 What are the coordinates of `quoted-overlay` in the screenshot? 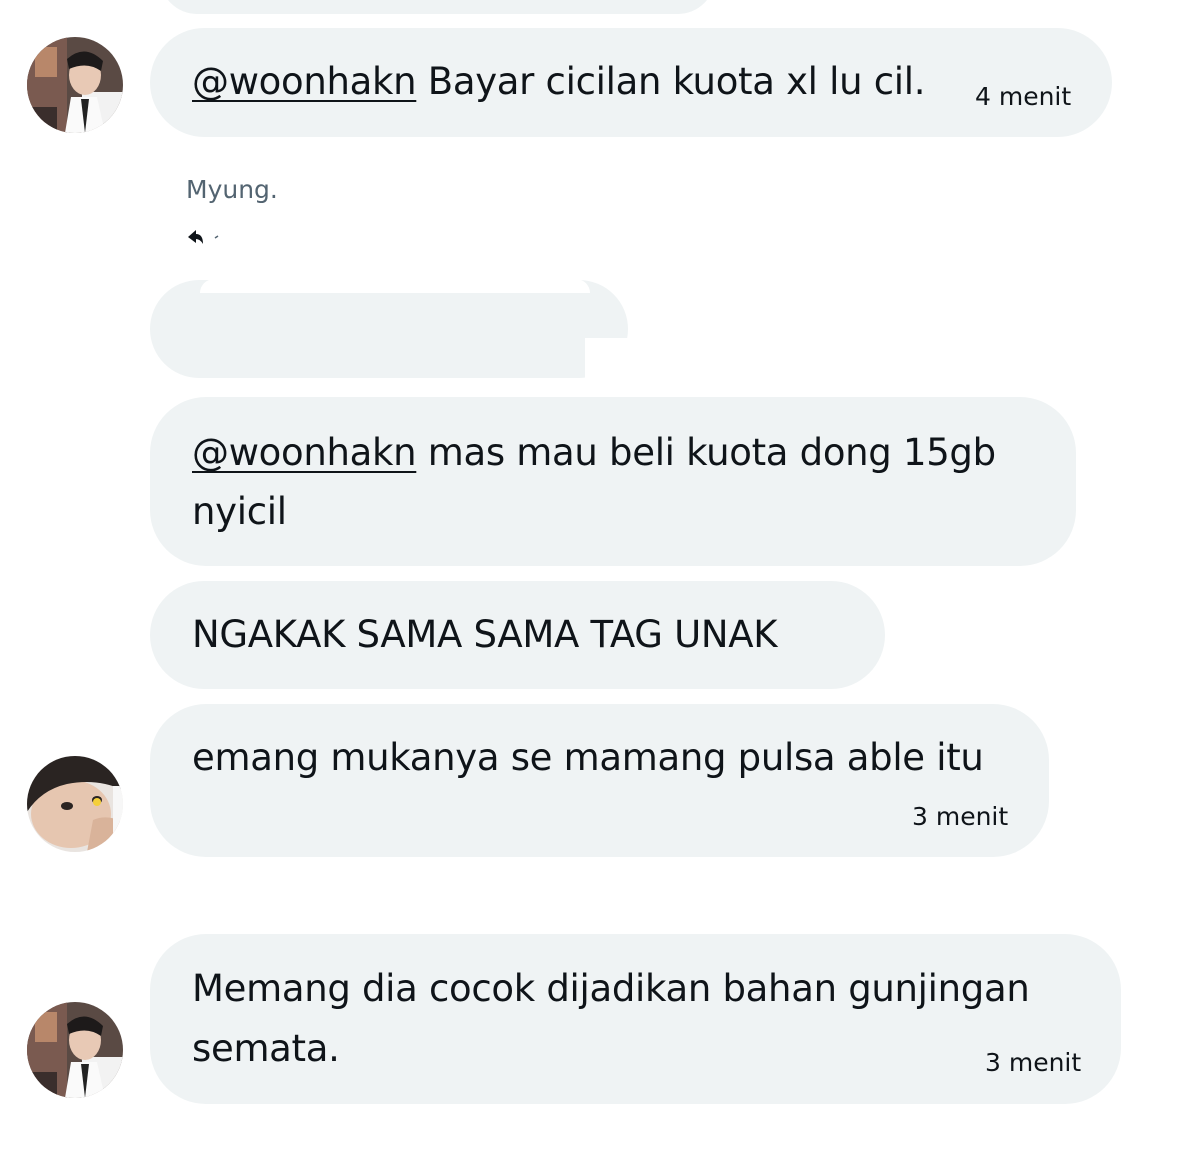 It's located at (395, 286).